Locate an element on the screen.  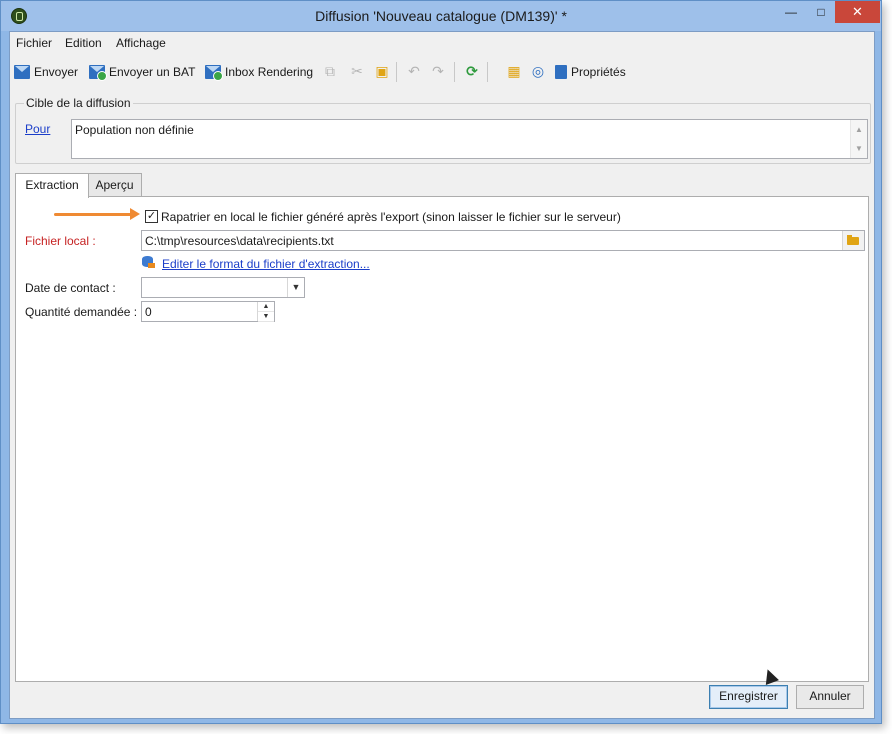
contact-date-label: Date de contact : is located at coordinates (70, 288).